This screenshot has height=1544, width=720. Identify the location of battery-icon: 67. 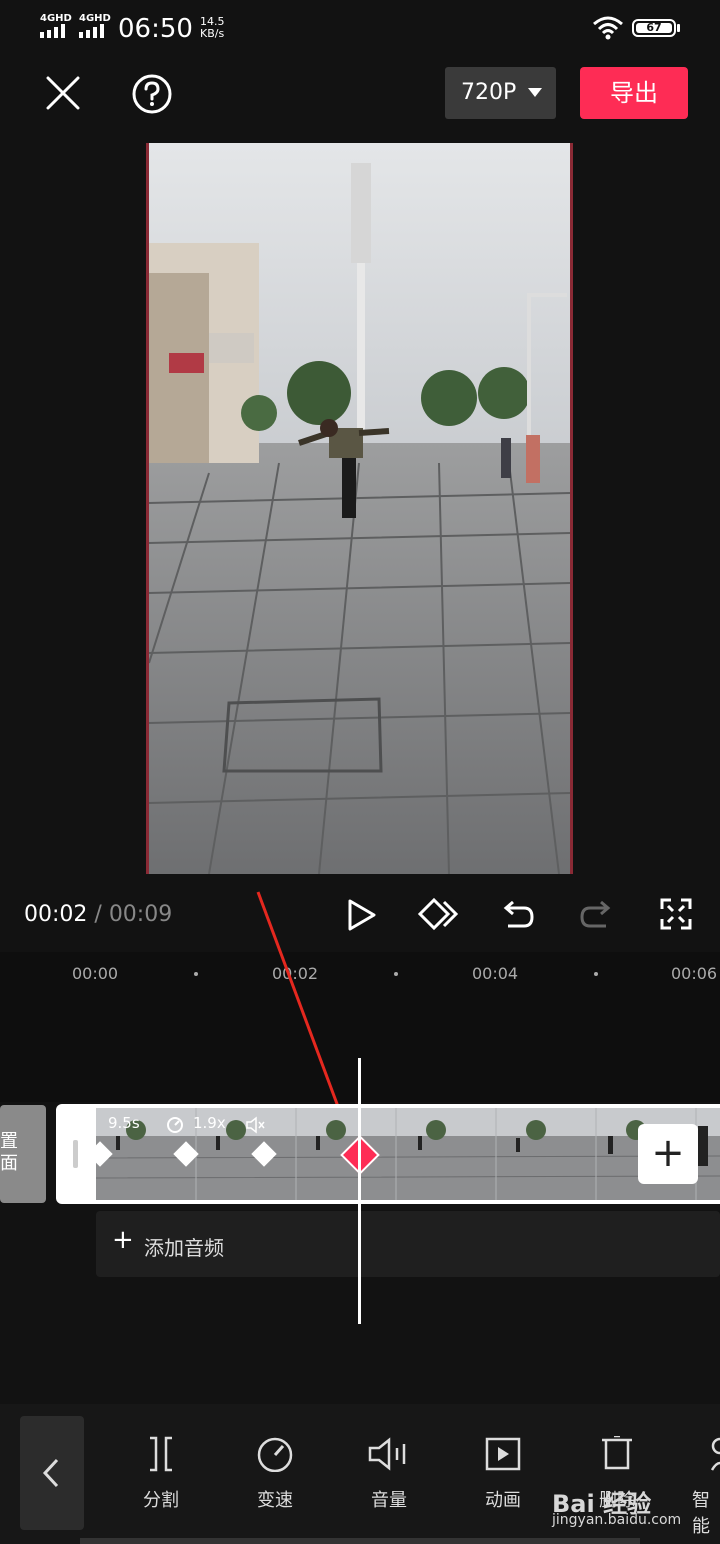
(654, 28).